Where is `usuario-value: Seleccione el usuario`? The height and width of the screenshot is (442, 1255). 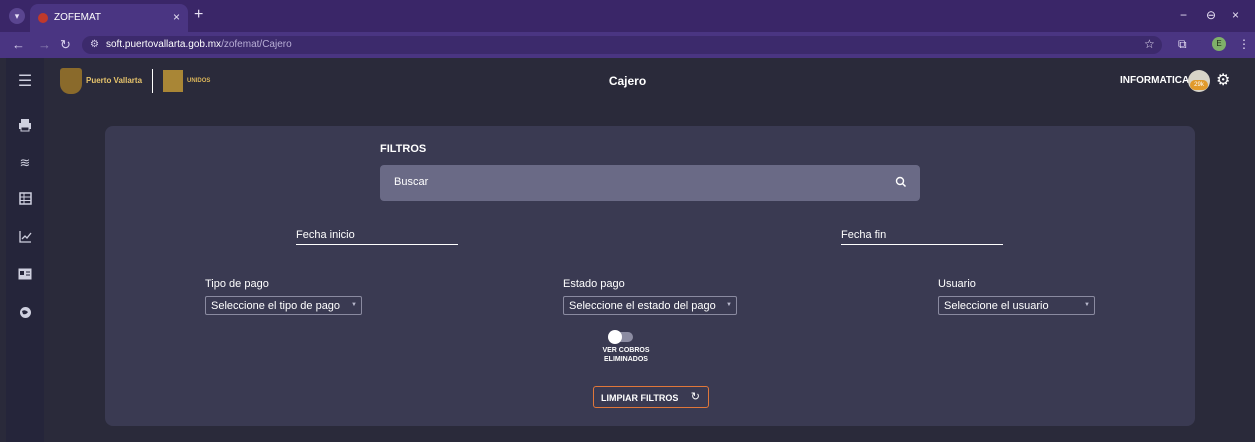
usuario-value: Seleccione el usuario is located at coordinates (996, 306).